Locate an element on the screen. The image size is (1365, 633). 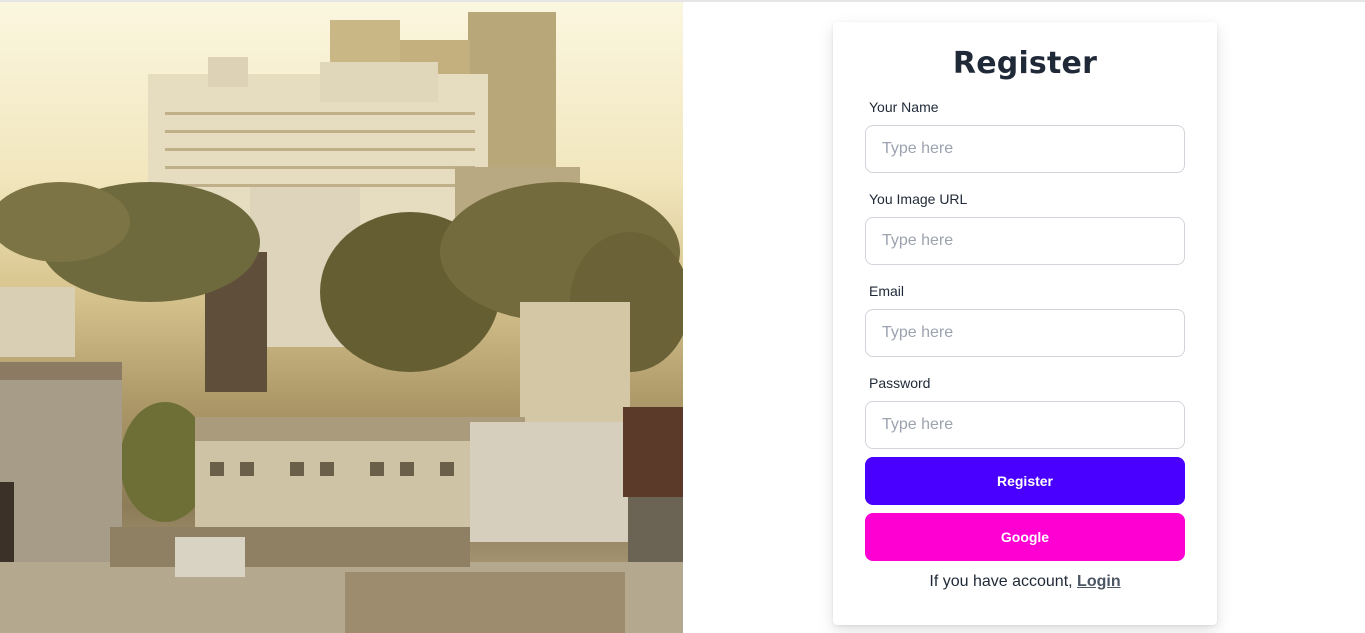
image-url-input is located at coordinates (1025, 241).